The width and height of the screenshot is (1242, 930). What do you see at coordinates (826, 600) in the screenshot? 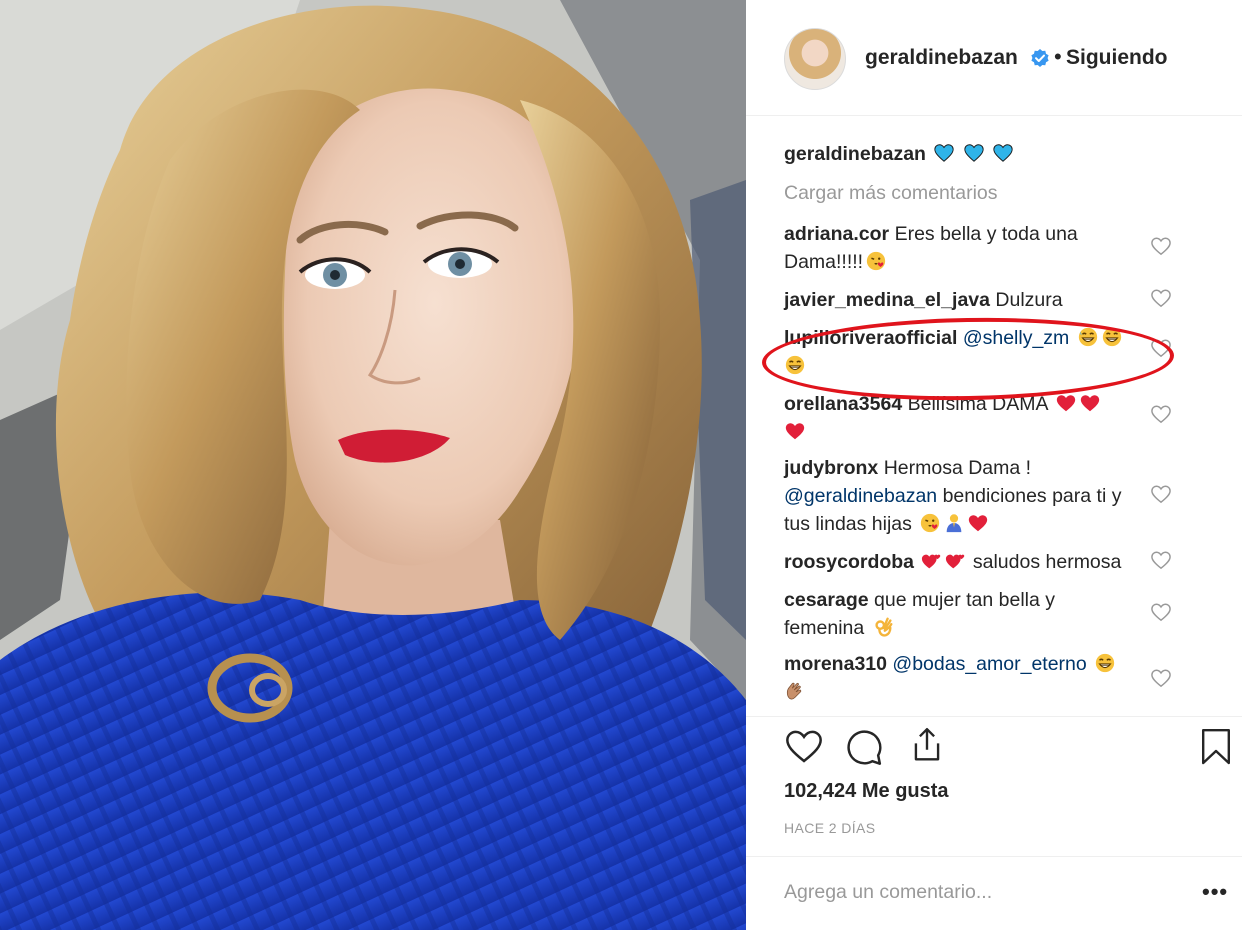
I see `comment-username: cesarage` at bounding box center [826, 600].